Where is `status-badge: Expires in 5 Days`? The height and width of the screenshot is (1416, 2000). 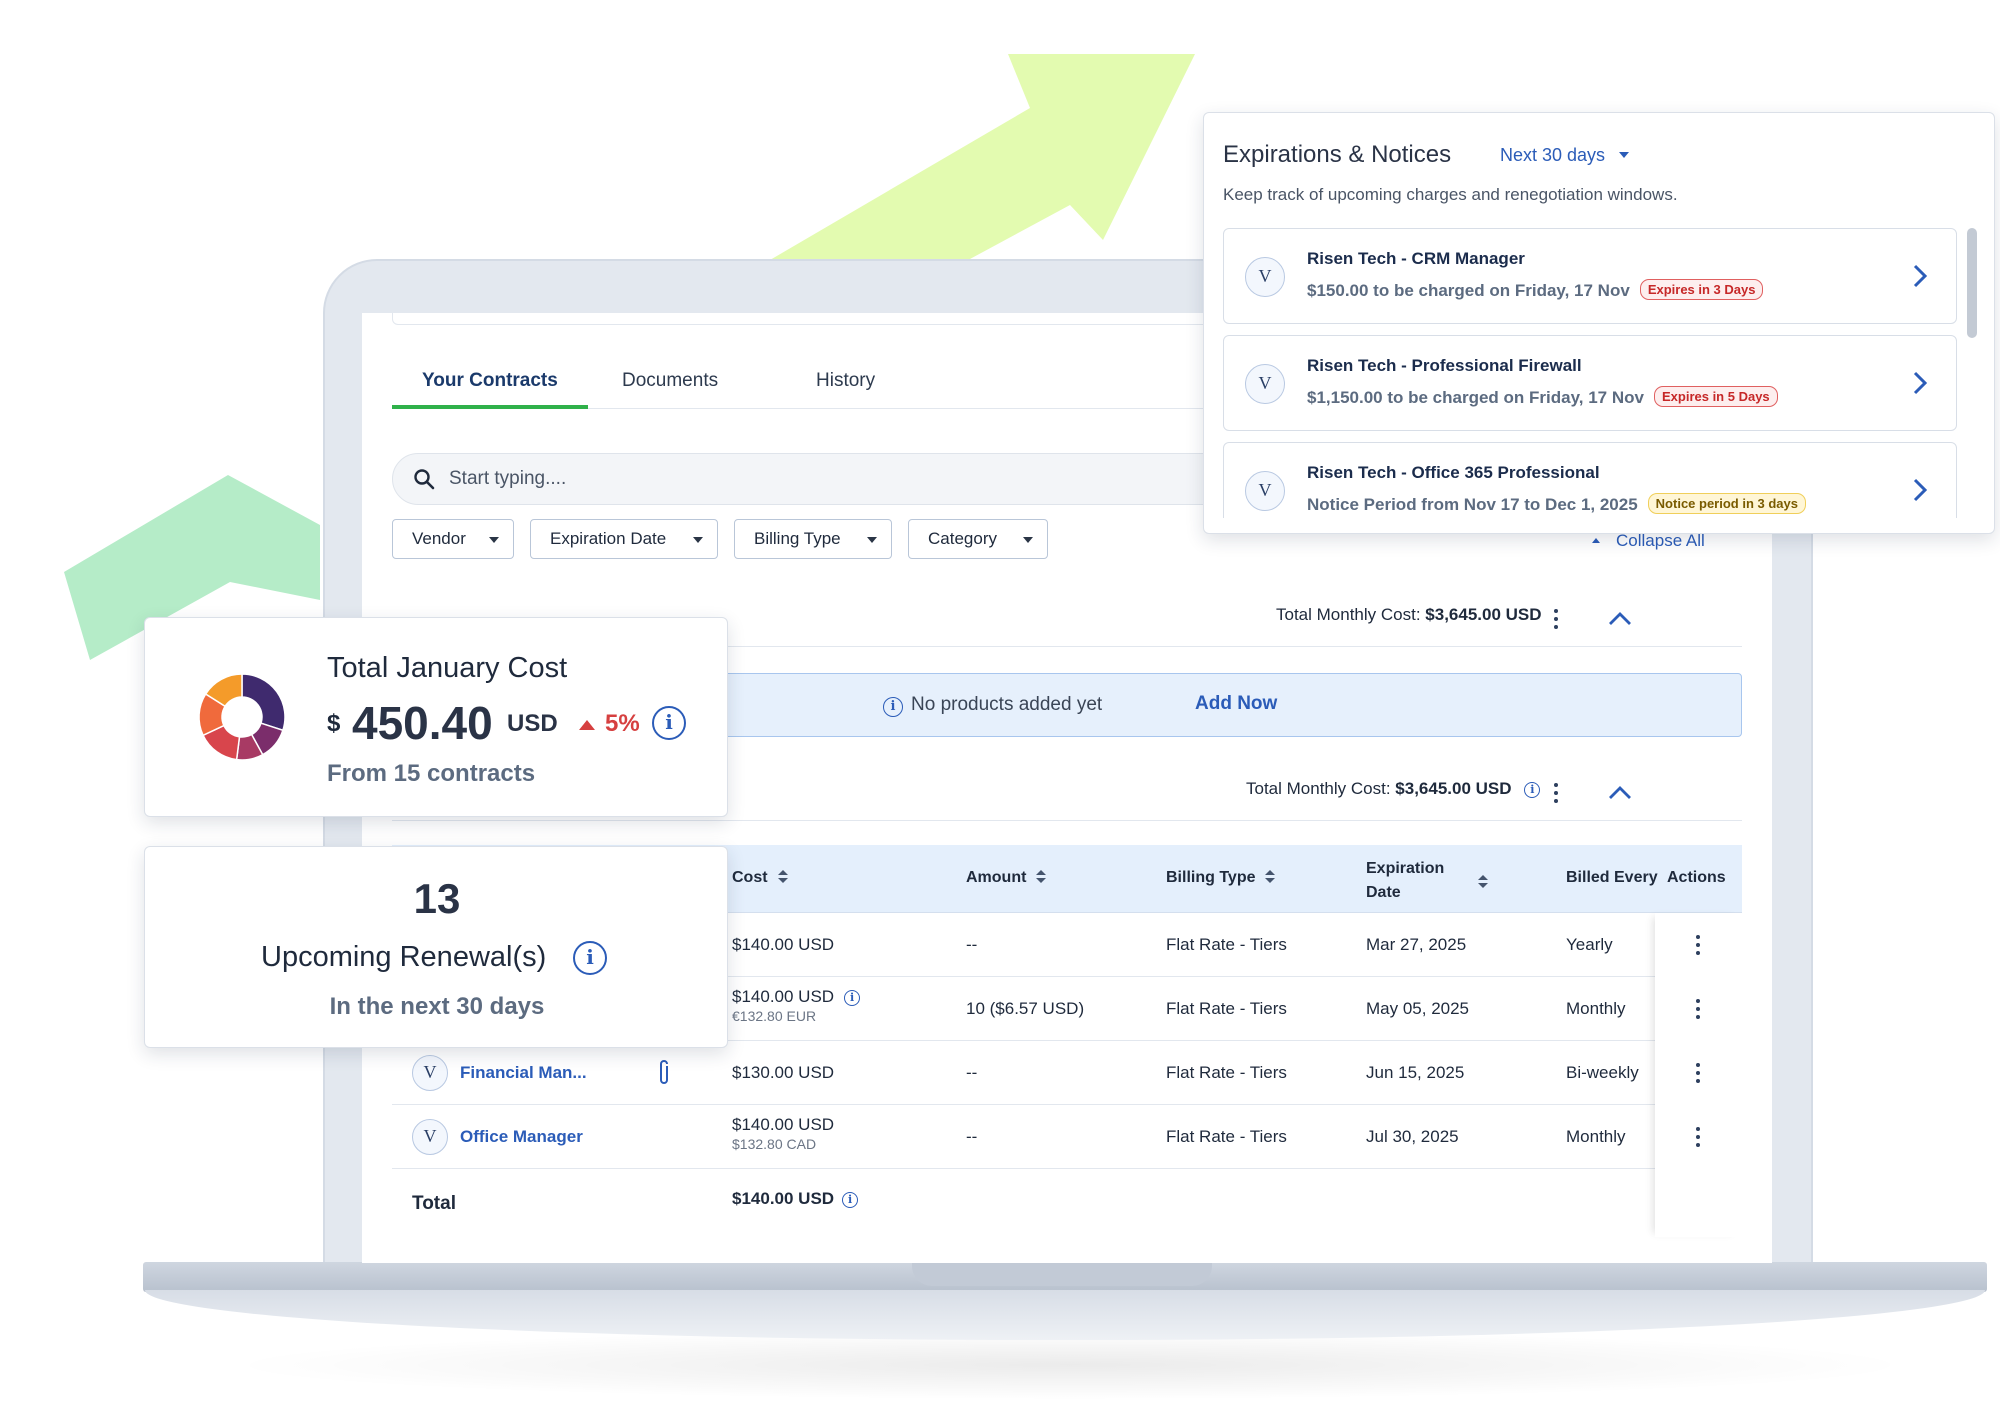 status-badge: Expires in 5 Days is located at coordinates (1715, 396).